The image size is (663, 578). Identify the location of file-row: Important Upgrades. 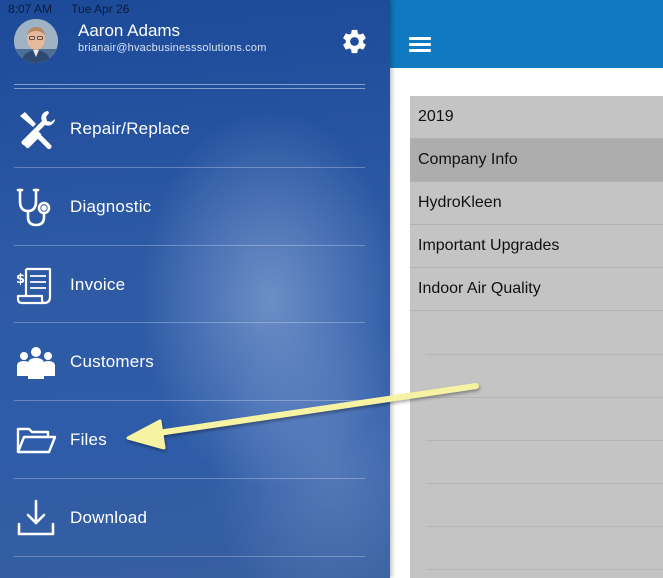
(536, 246).